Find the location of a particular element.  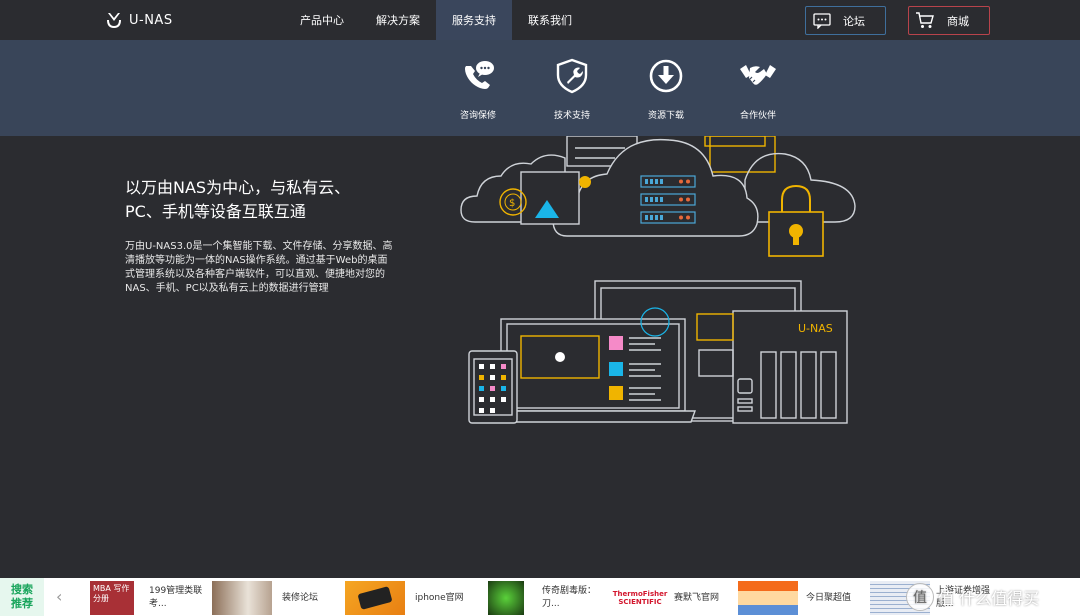

ad-item: iphone官网 is located at coordinates (409, 598).